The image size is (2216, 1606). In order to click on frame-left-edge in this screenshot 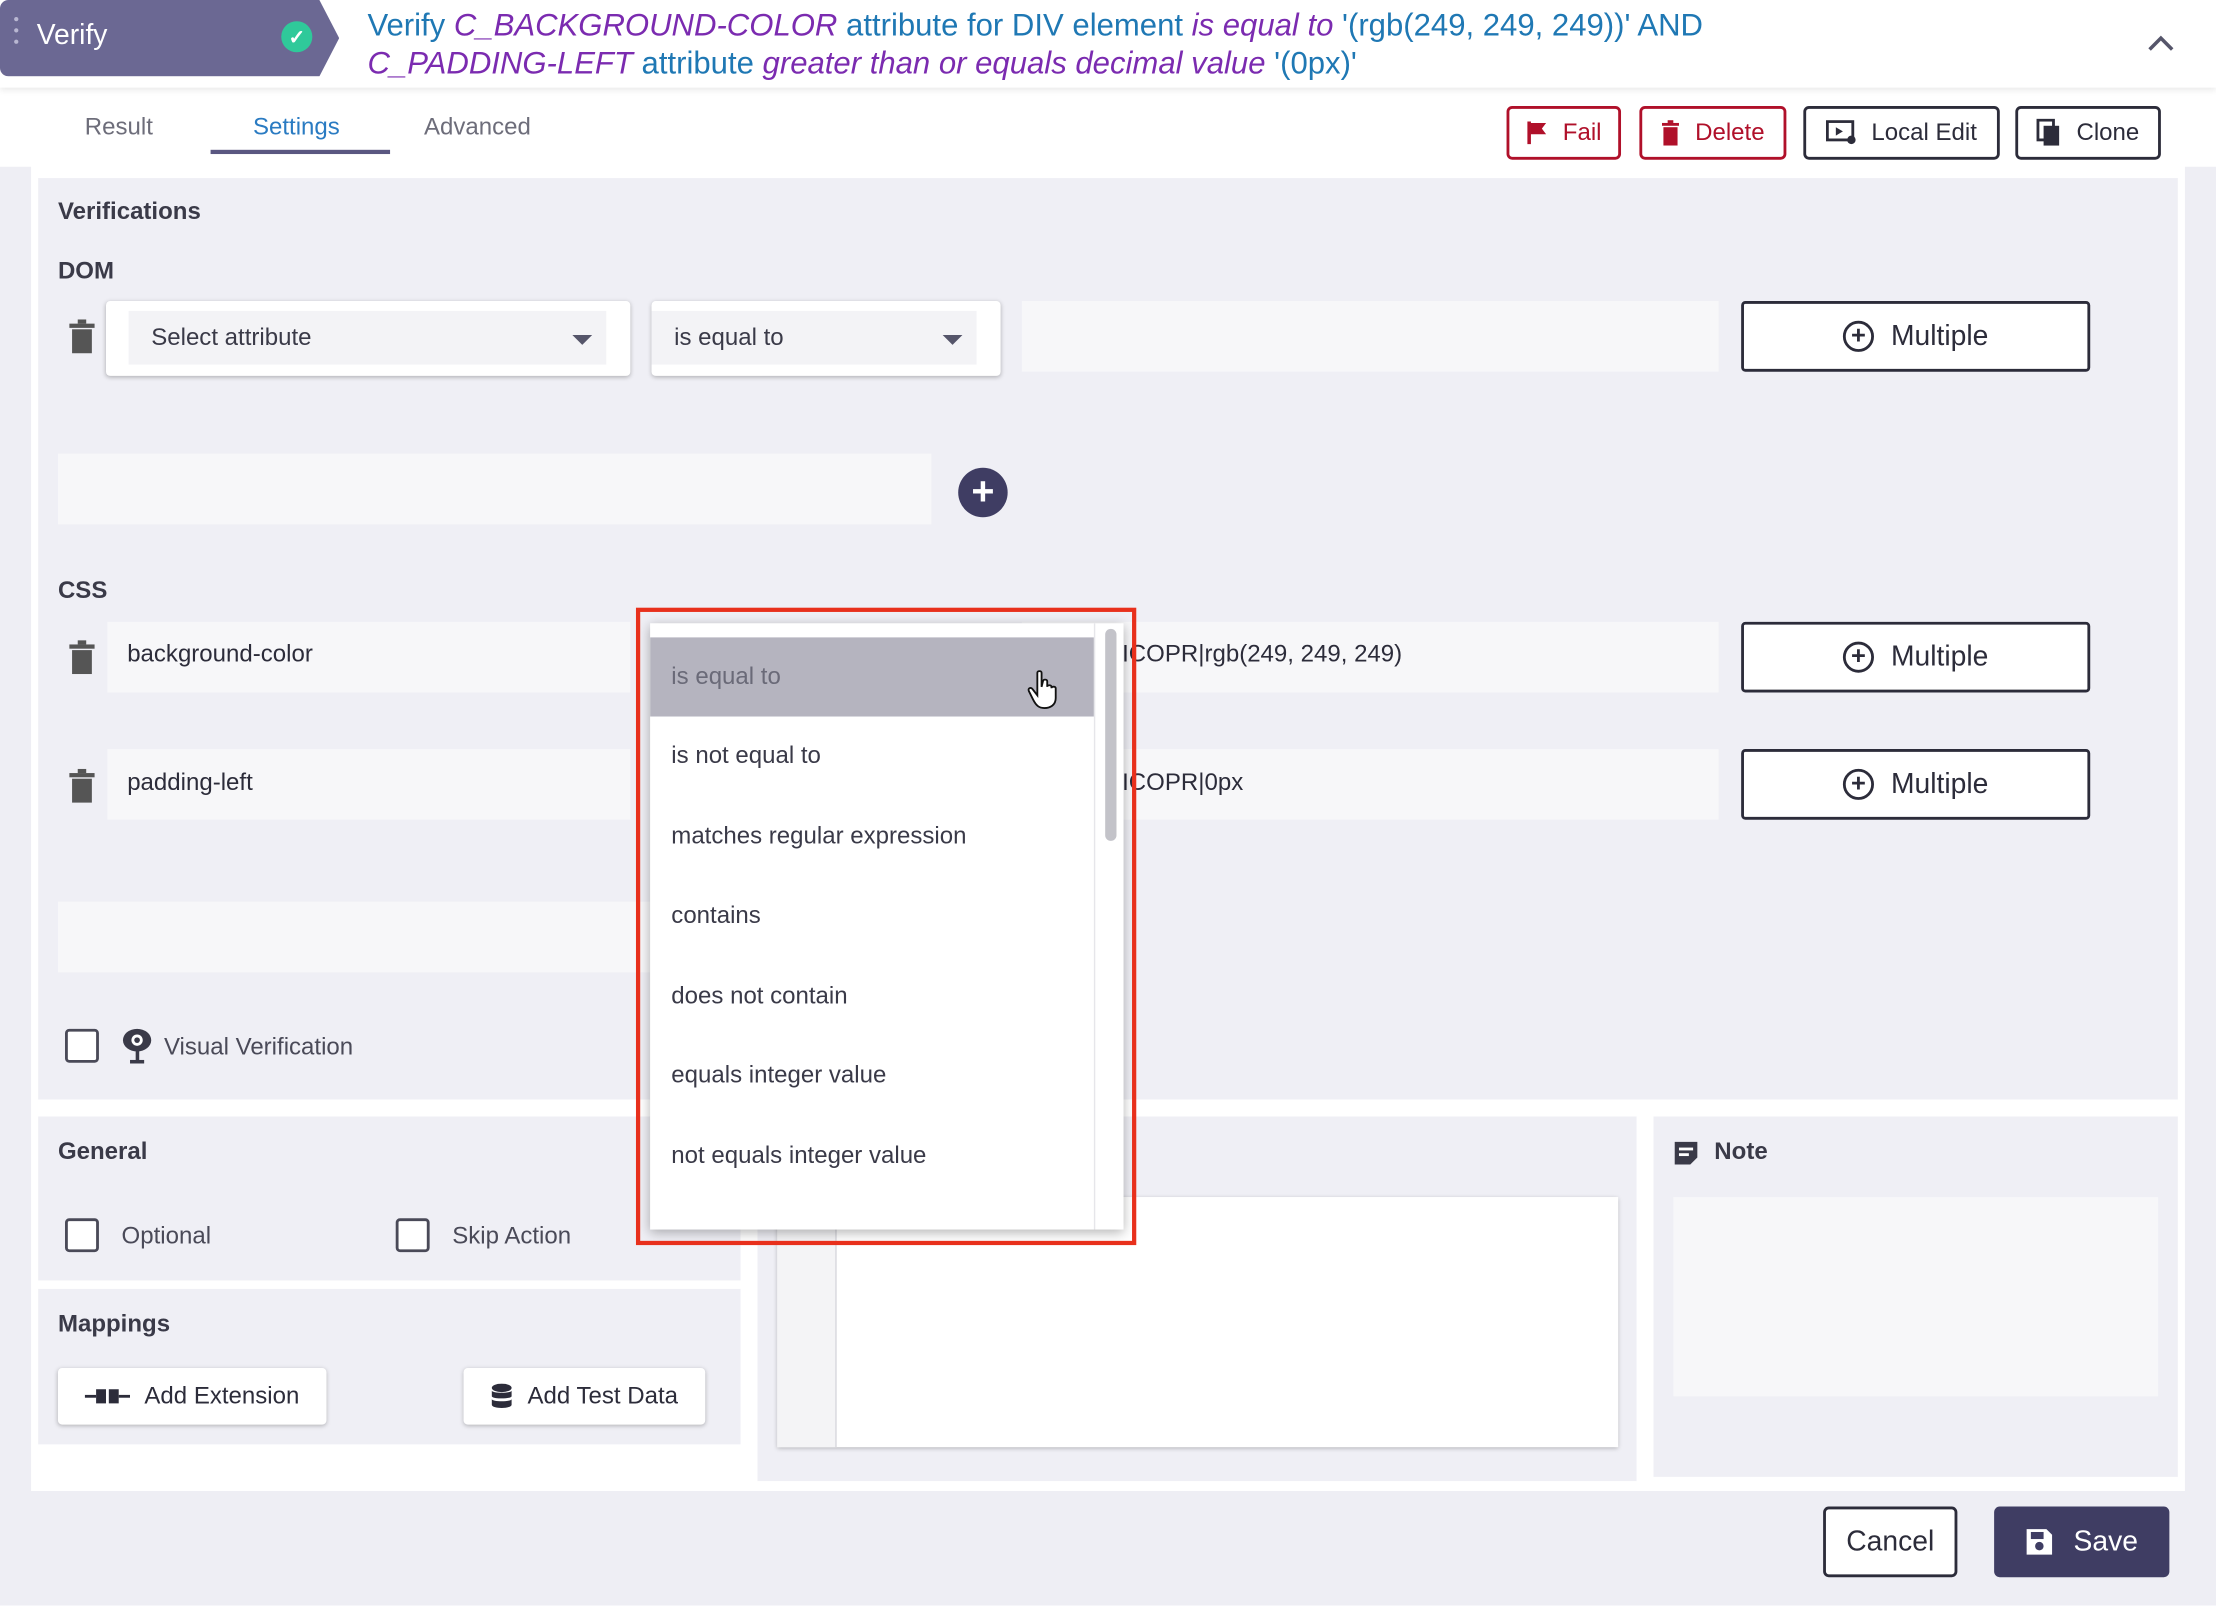, I will do `click(16, 886)`.